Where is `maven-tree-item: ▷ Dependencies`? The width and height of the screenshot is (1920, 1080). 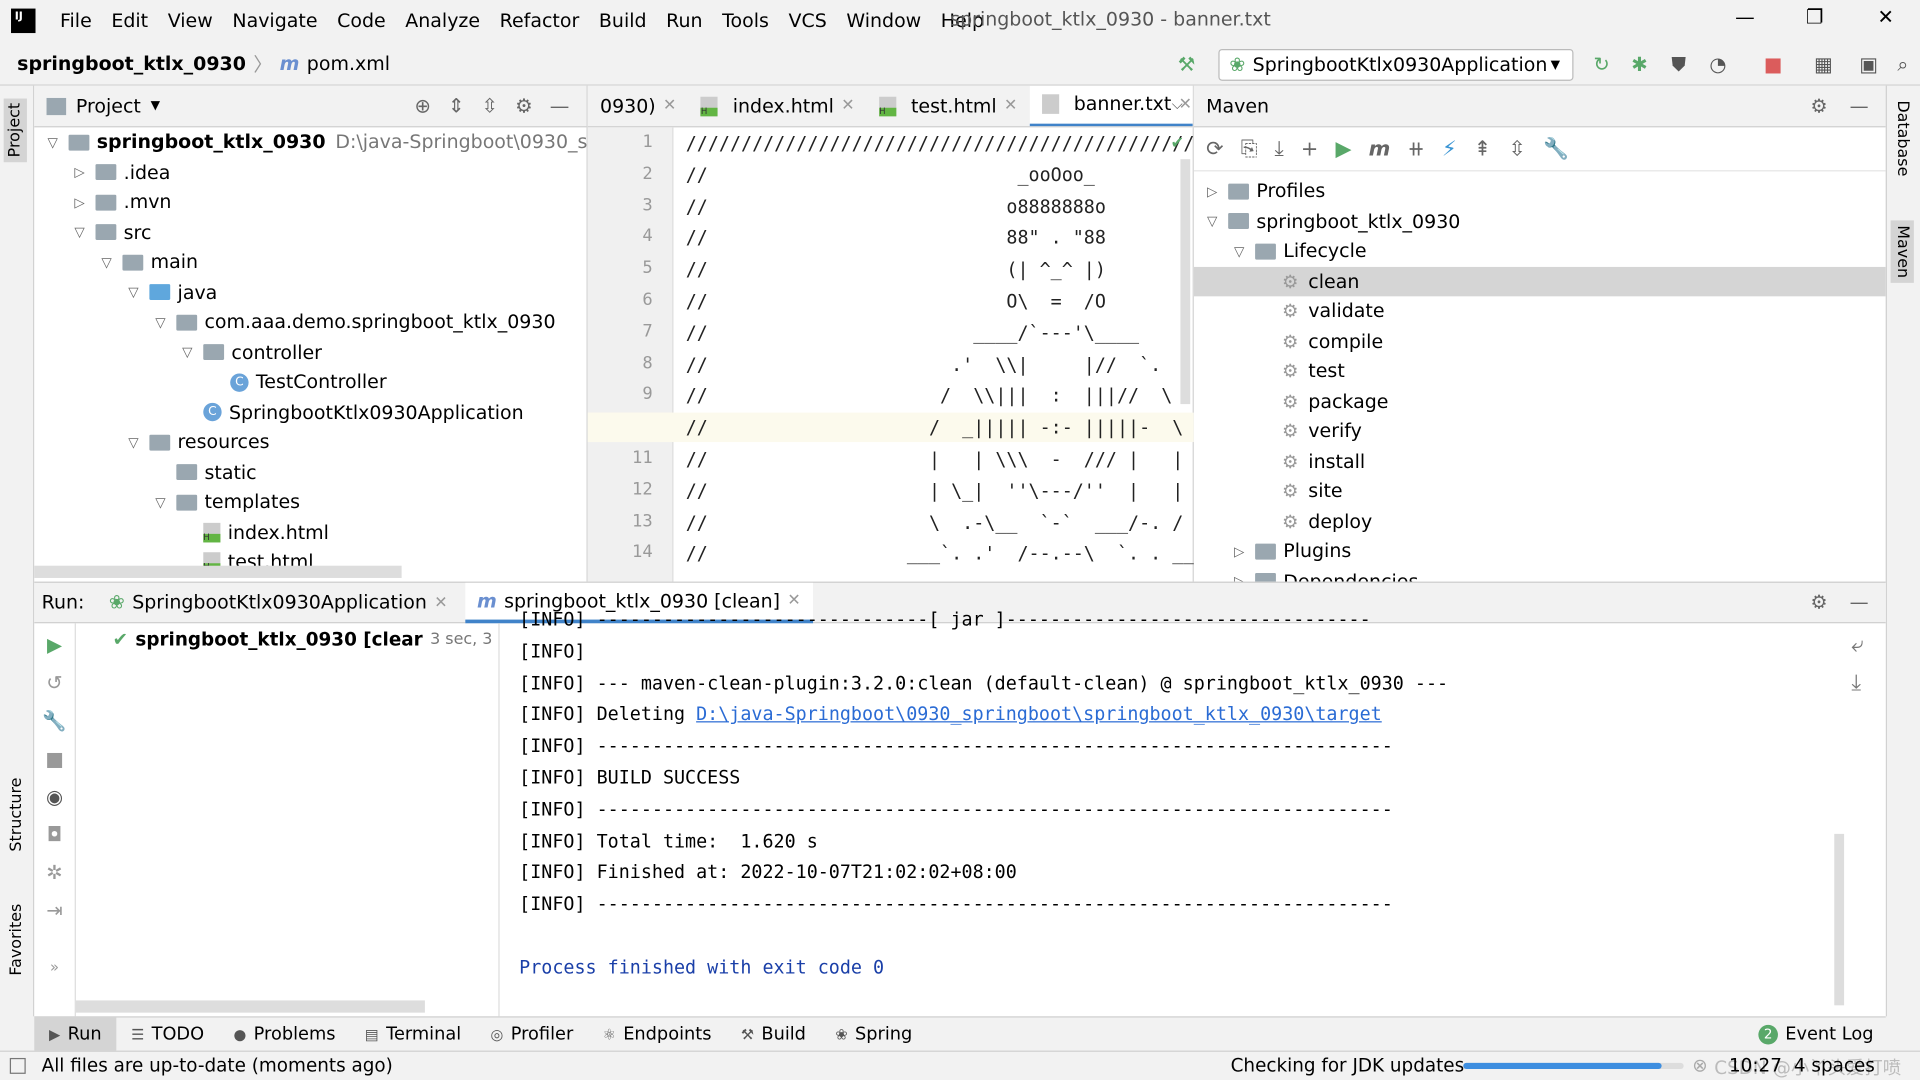 maven-tree-item: ▷ Dependencies is located at coordinates (1324, 574).